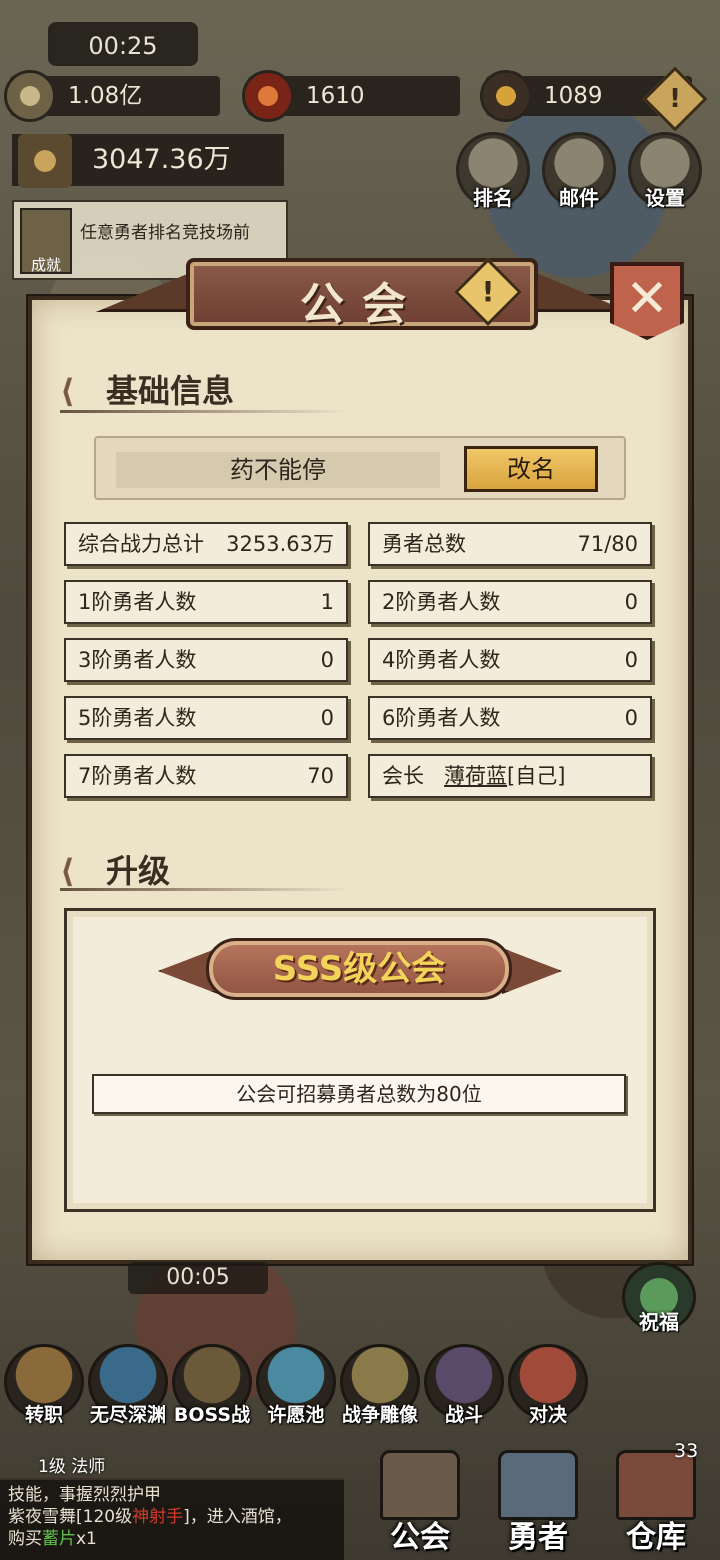 The width and height of the screenshot is (720, 1560). Describe the element at coordinates (212, 1385) in the screenshot. I see `boss-battle-button: BOSS战` at that location.